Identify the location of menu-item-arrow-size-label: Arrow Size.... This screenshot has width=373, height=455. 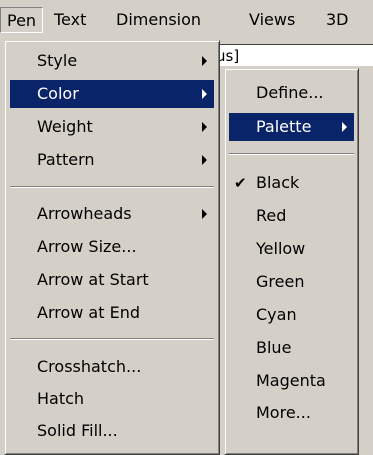
(87, 246).